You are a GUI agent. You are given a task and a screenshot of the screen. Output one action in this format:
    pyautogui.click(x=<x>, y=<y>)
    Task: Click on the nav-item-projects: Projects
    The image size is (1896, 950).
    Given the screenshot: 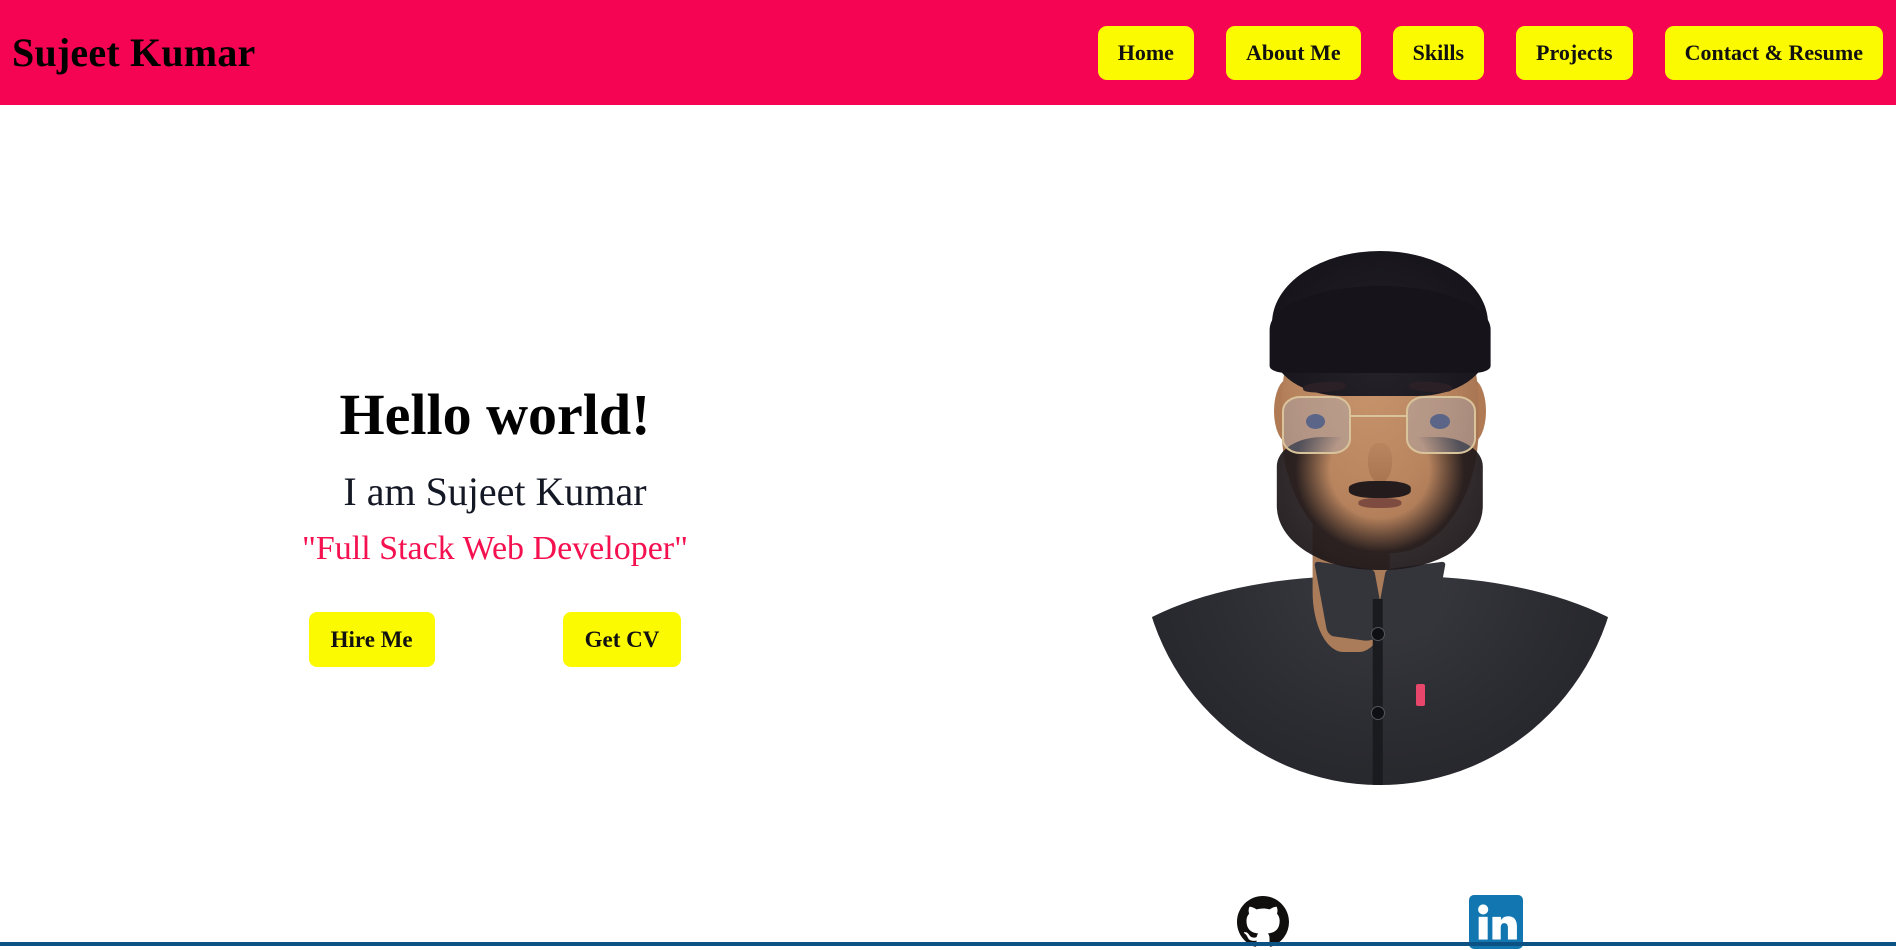 What is the action you would take?
    pyautogui.click(x=1574, y=52)
    